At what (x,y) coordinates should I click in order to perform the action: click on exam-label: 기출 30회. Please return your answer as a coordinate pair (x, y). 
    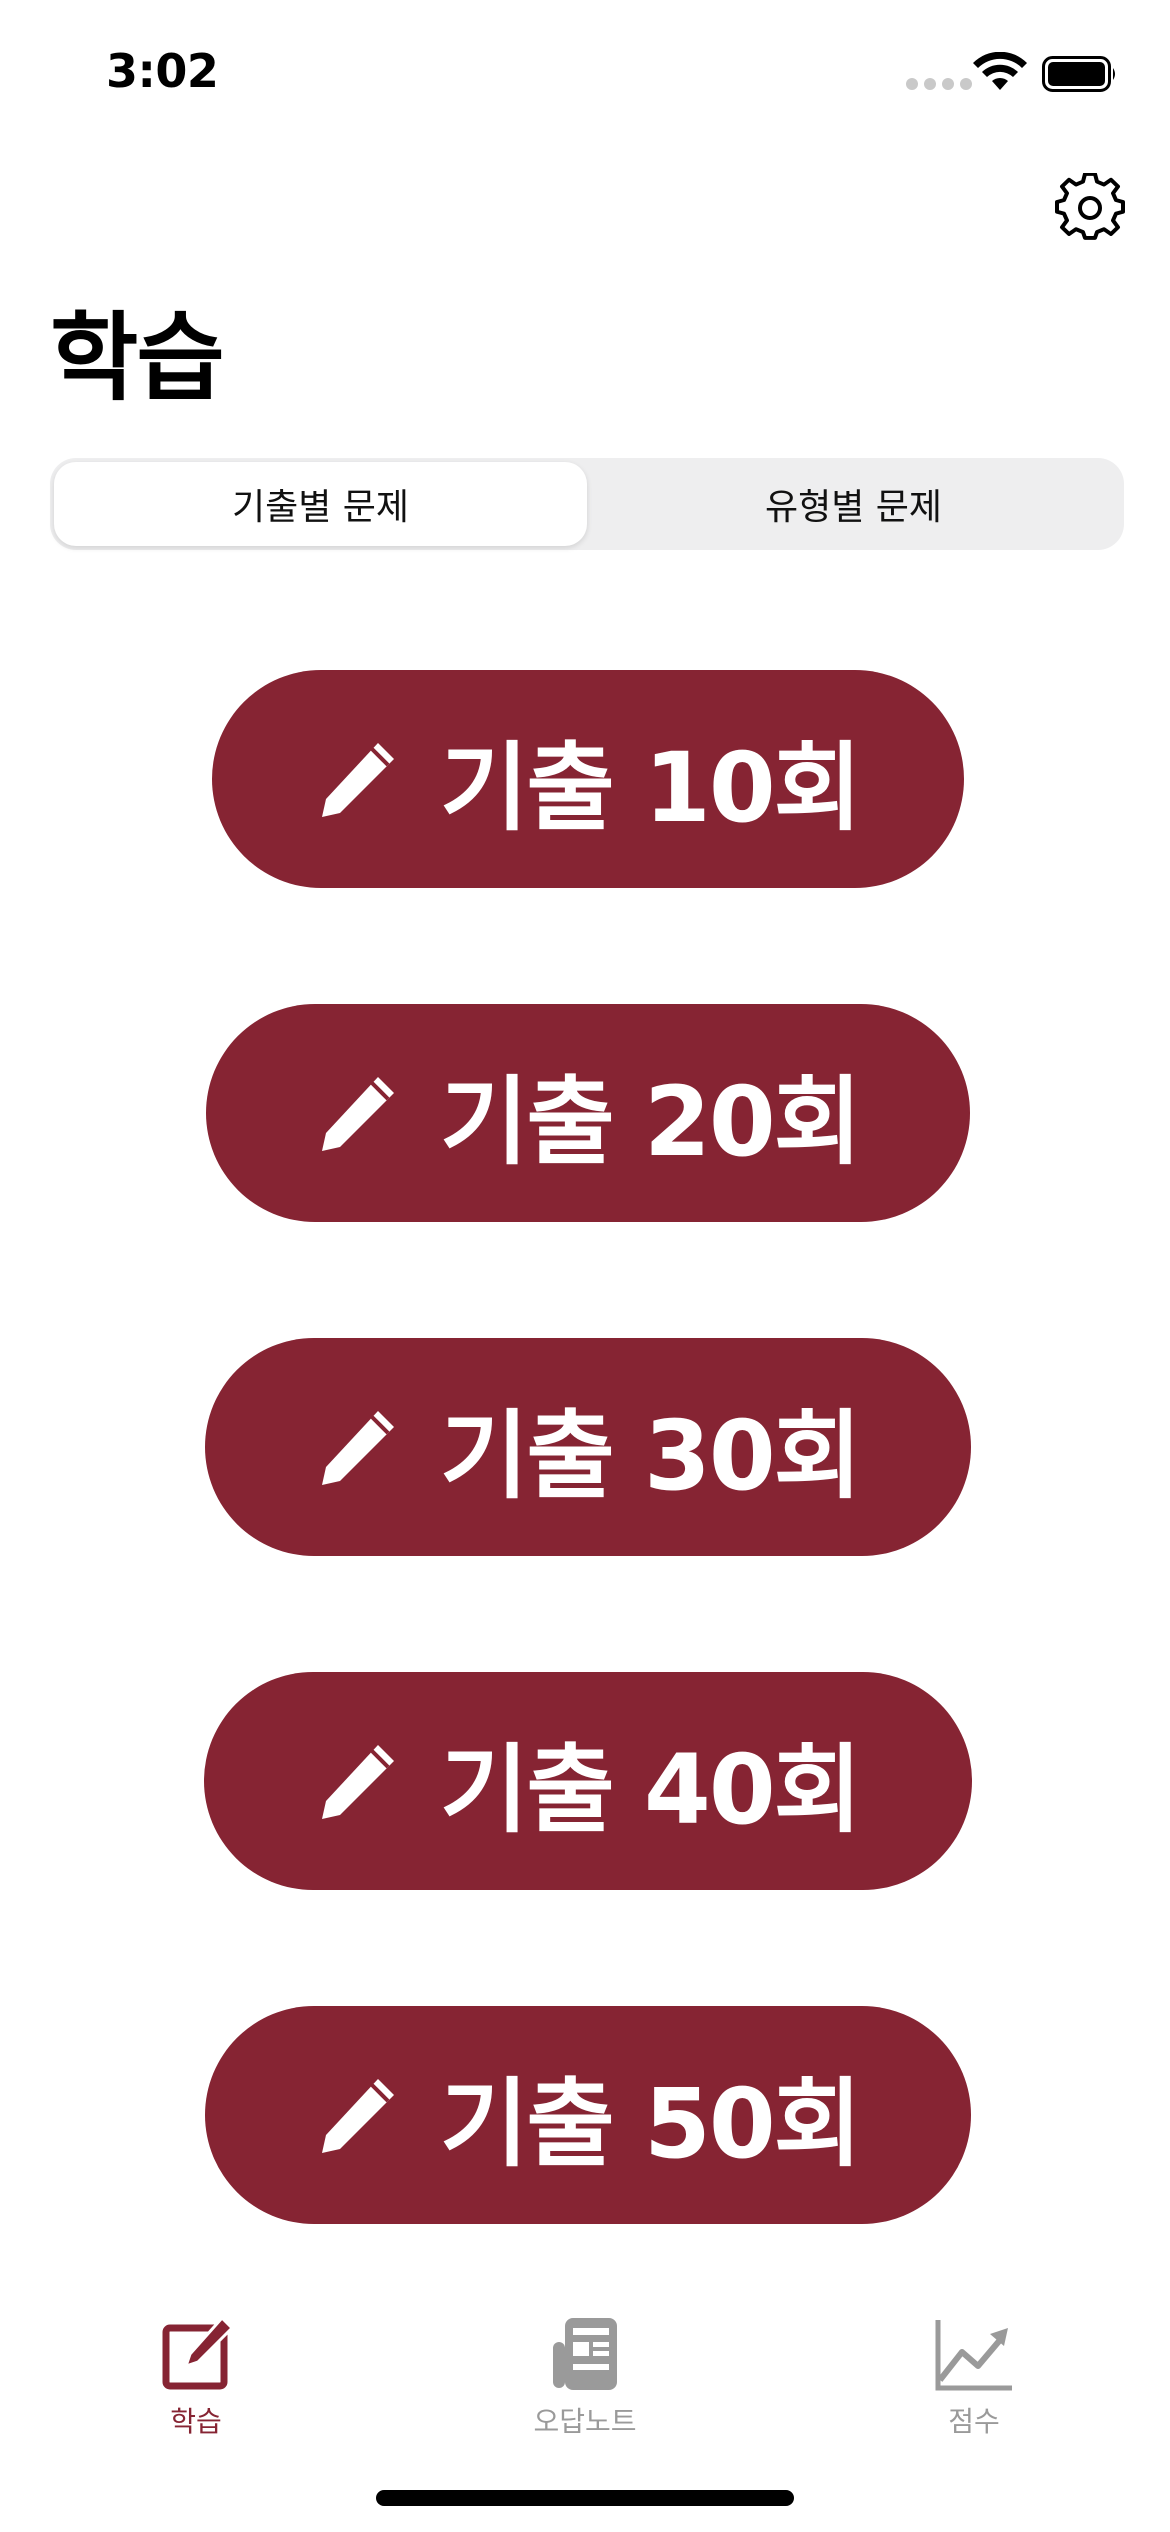
    Looking at the image, I should click on (651, 1455).